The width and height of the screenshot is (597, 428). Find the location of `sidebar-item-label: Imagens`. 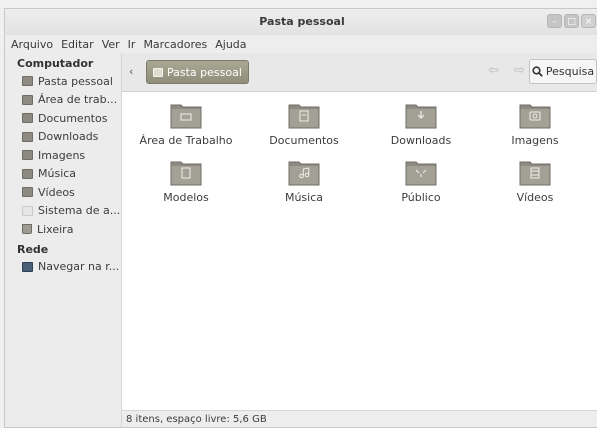

sidebar-item-label: Imagens is located at coordinates (62, 155).